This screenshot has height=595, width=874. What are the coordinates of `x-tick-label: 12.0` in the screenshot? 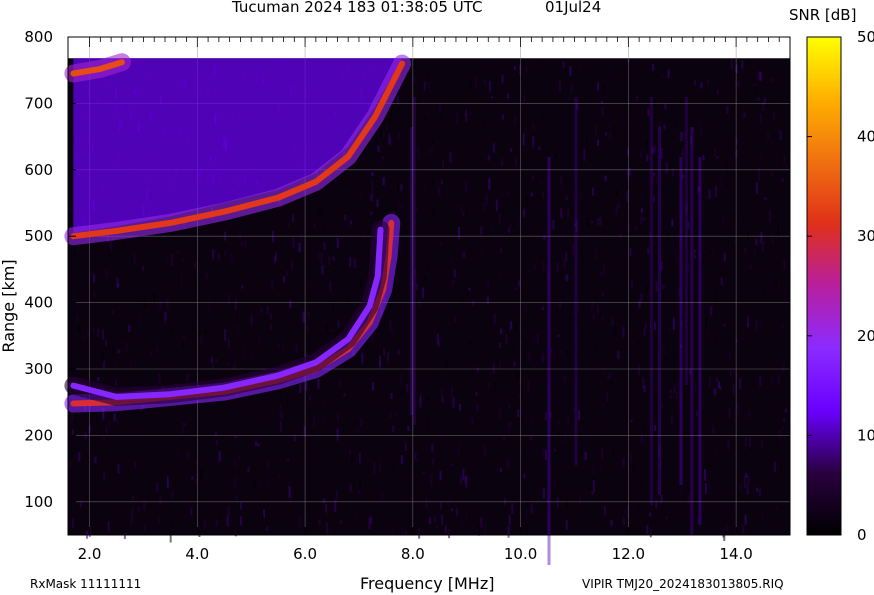 It's located at (628, 554).